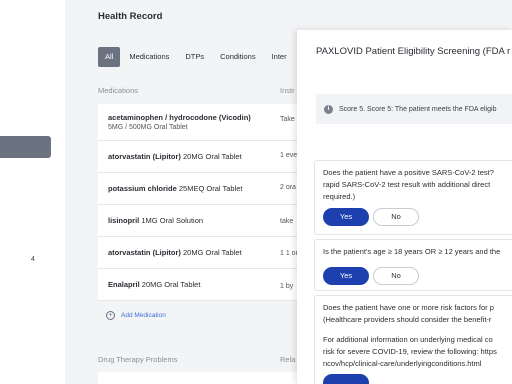  Describe the element at coordinates (287, 286) in the screenshot. I see `medication-instructions: 1 by` at that location.